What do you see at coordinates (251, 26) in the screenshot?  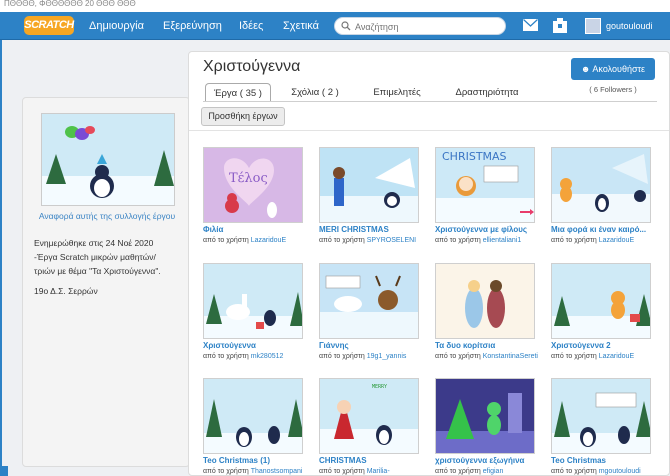 I see `nav-ideas: Ιδέες` at bounding box center [251, 26].